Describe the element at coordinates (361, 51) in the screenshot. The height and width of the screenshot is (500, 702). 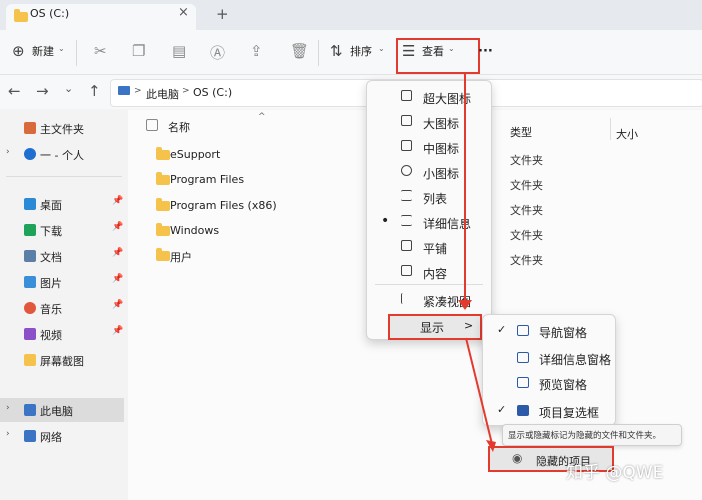
I see `sort-button: 排序` at that location.